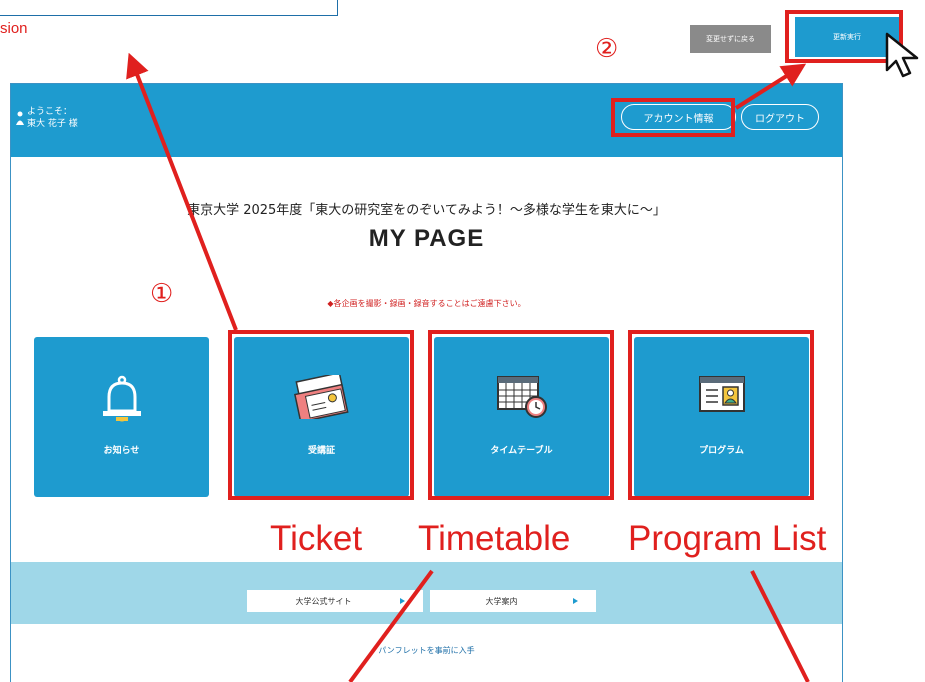 The height and width of the screenshot is (682, 925). What do you see at coordinates (521, 415) in the screenshot?
I see `timetable-highlight-box` at bounding box center [521, 415].